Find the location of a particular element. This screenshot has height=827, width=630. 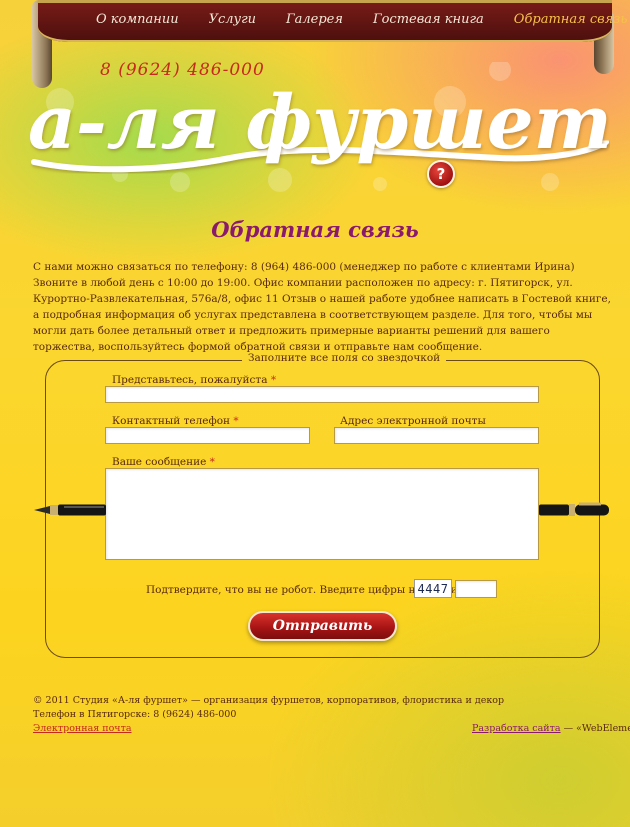

footer-developer: Разработка сайта — «WebElement» is located at coordinates (551, 728).